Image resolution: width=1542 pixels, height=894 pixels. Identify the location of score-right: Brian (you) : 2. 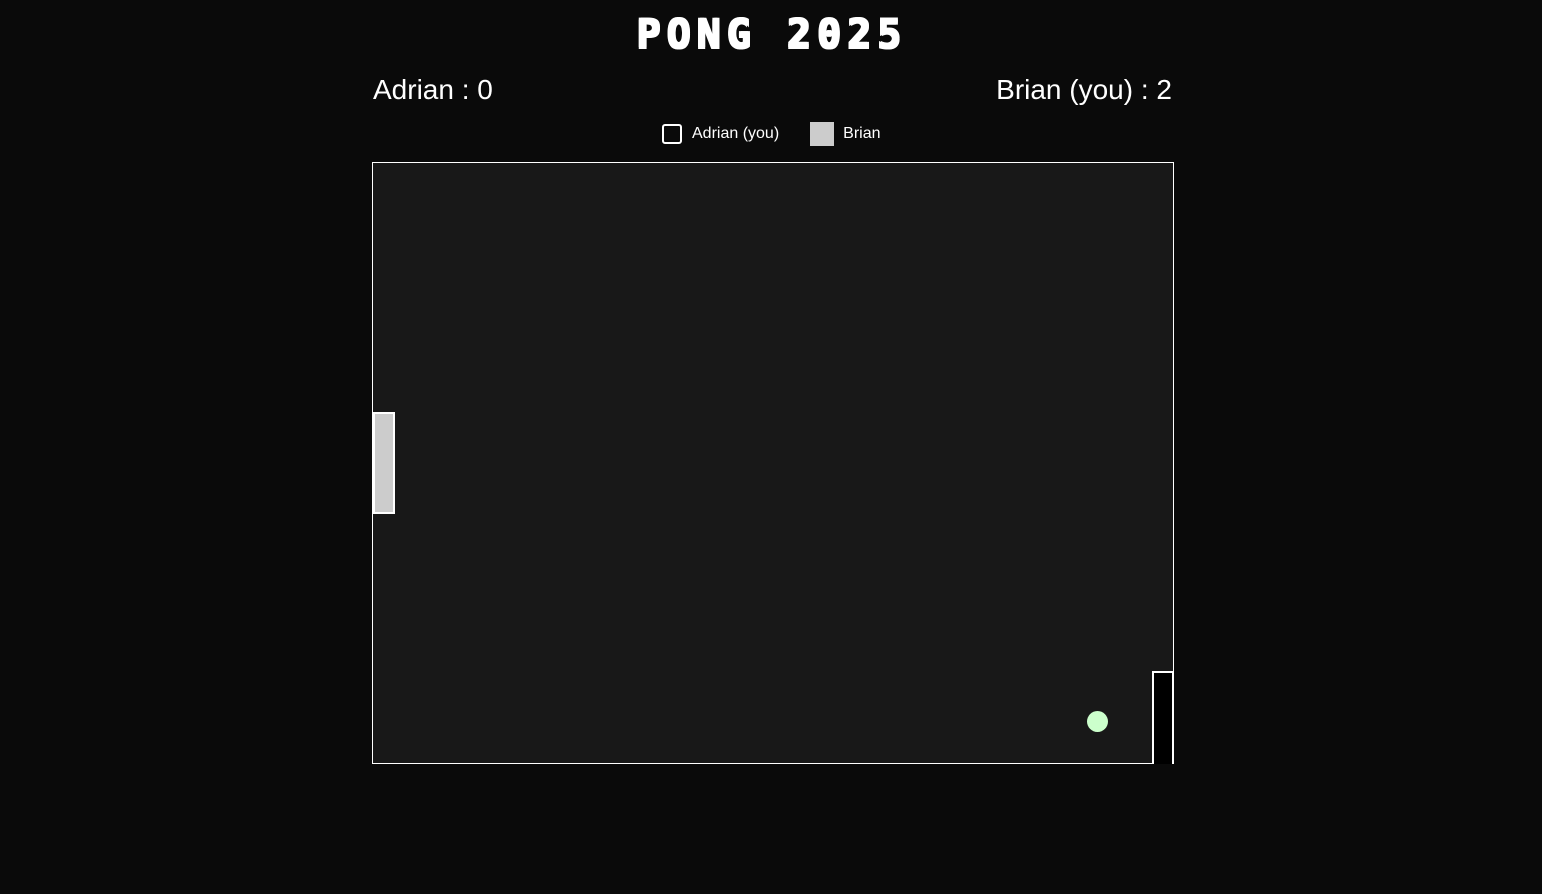
(1084, 89).